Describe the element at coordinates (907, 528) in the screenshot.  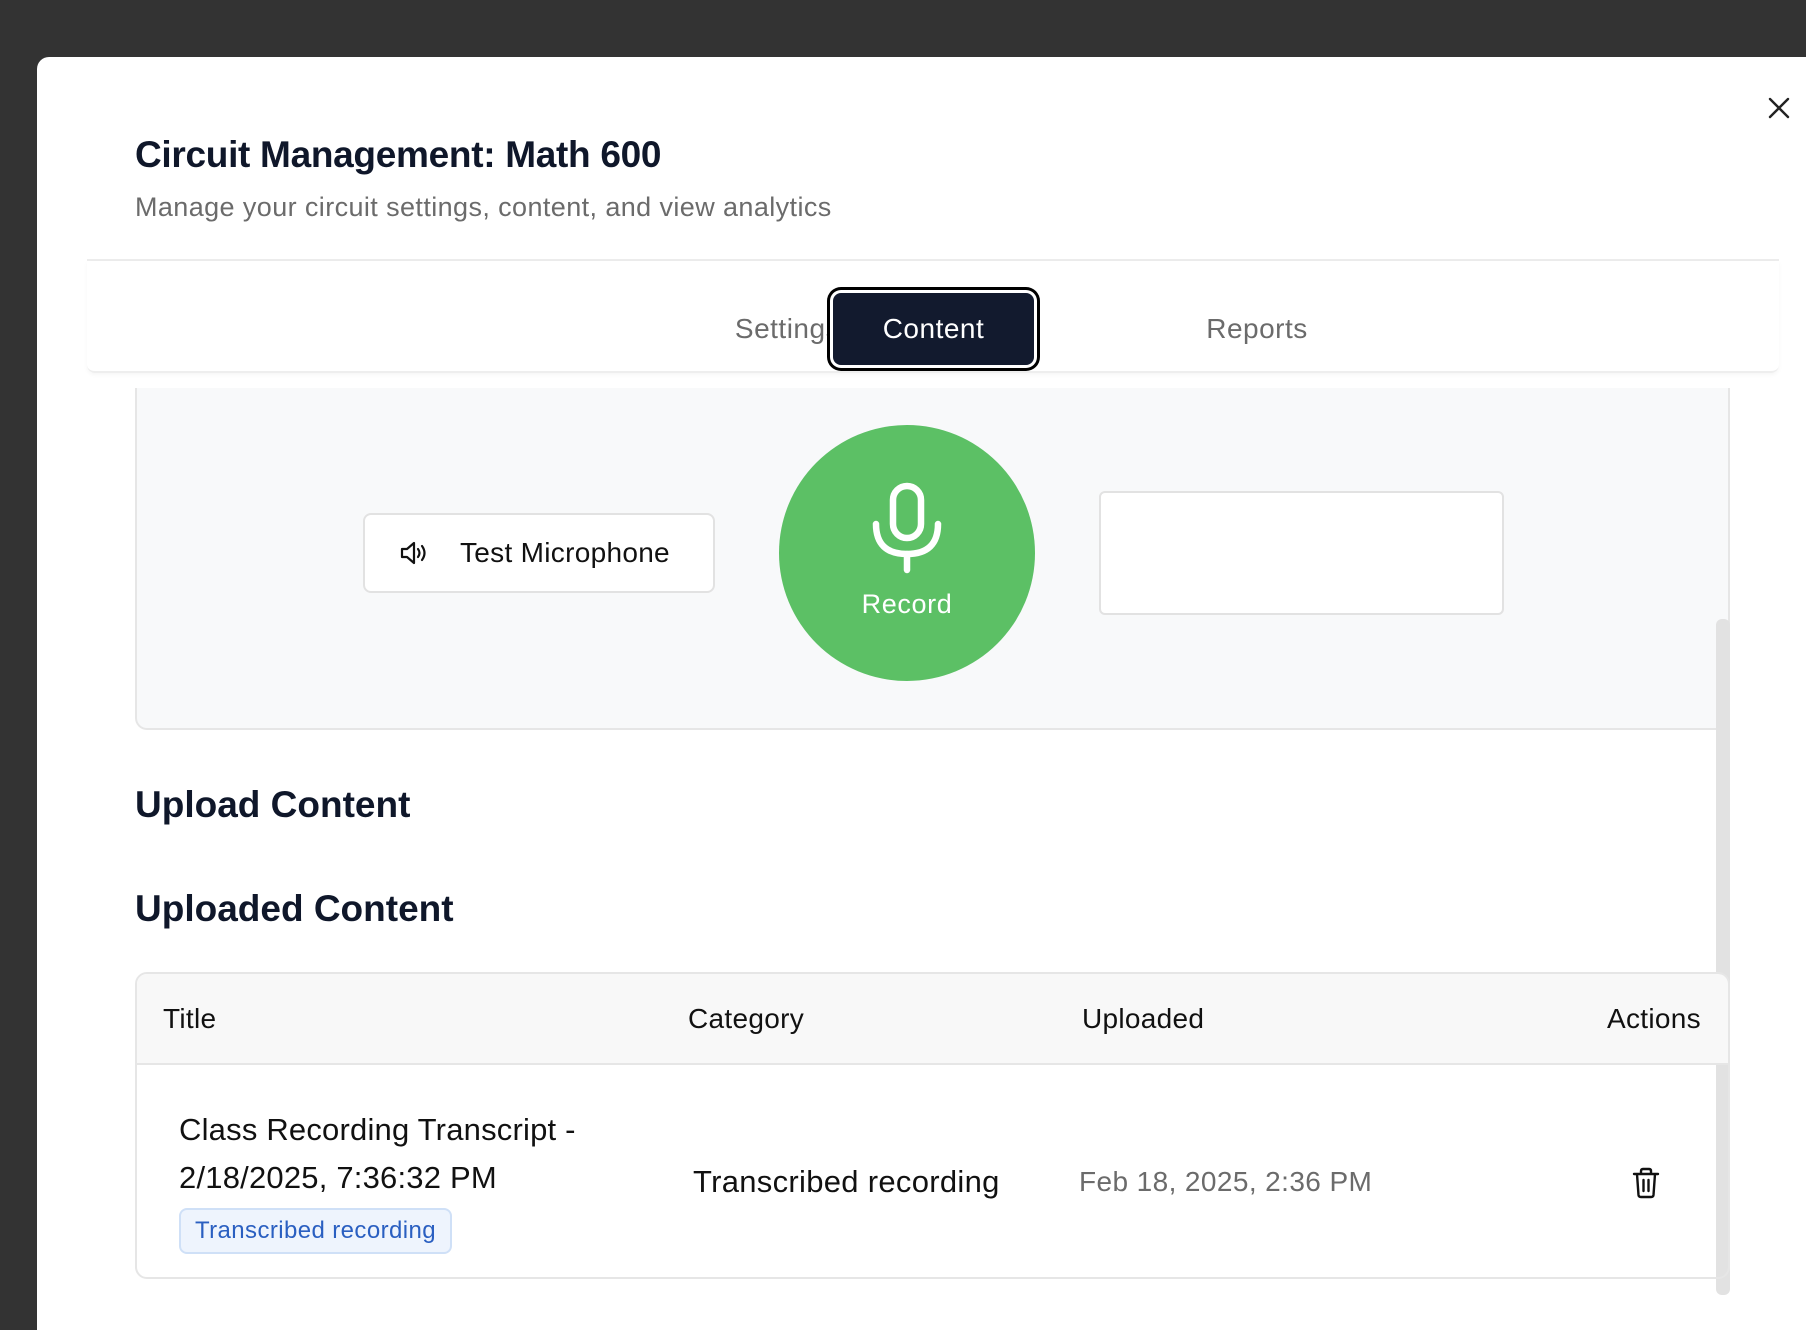
I see `microphone-icon` at that location.